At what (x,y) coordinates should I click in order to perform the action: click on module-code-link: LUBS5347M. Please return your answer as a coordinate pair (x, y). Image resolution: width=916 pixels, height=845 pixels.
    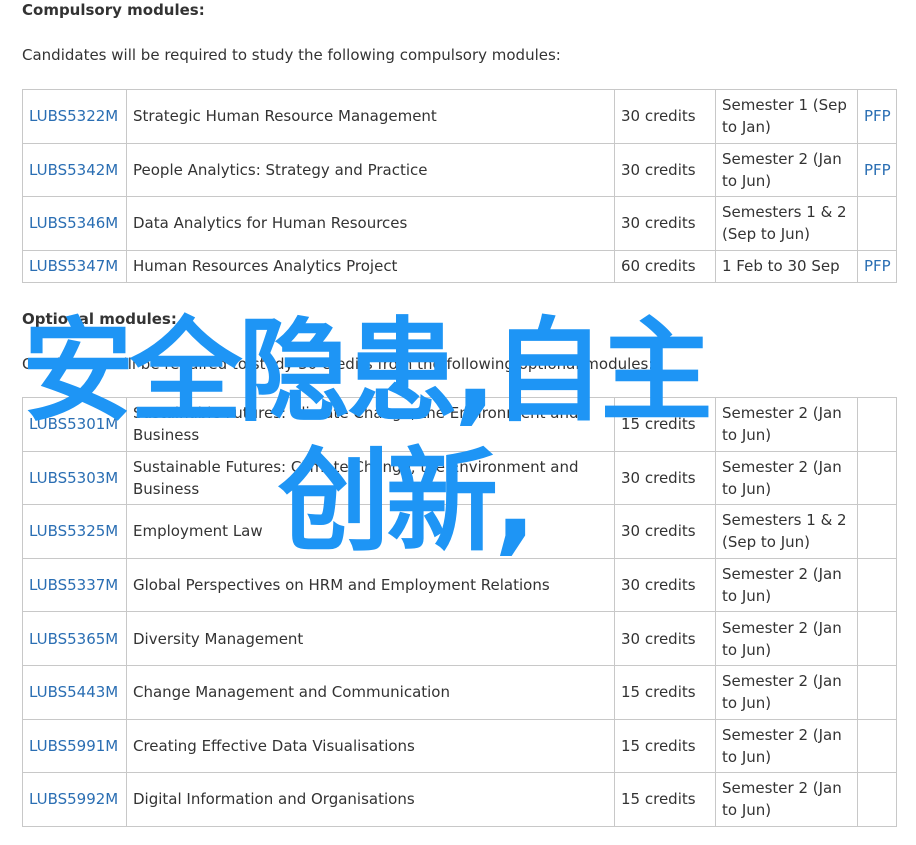
    Looking at the image, I should click on (73, 266).